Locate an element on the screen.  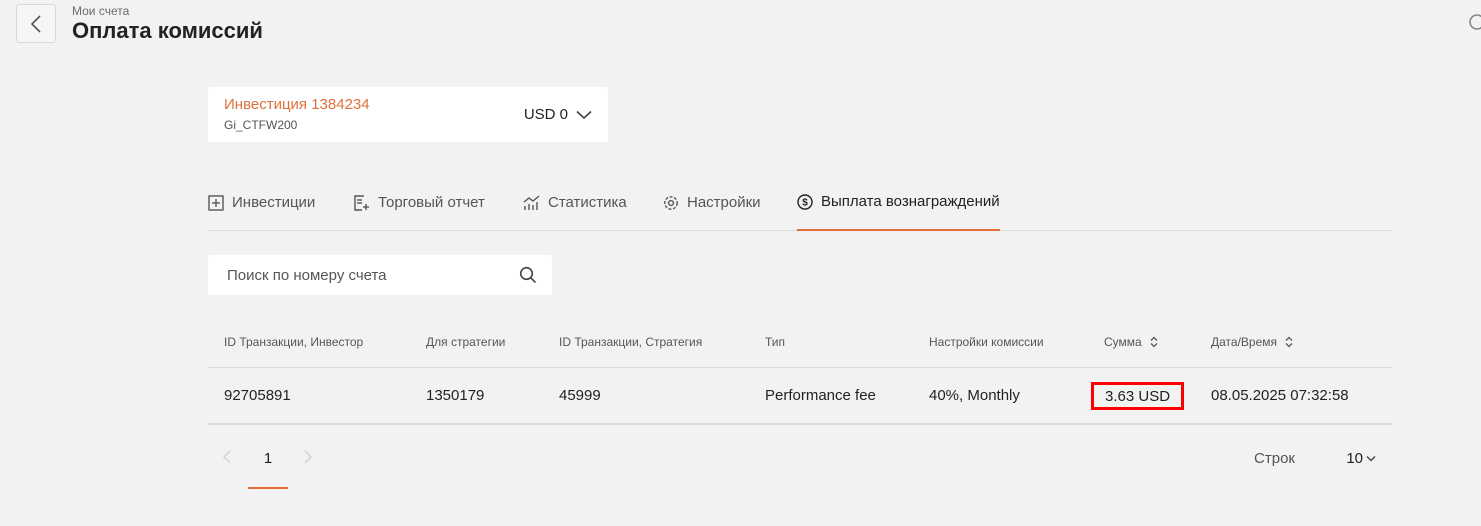
dollar-circle-icon: $ is located at coordinates (805, 201).